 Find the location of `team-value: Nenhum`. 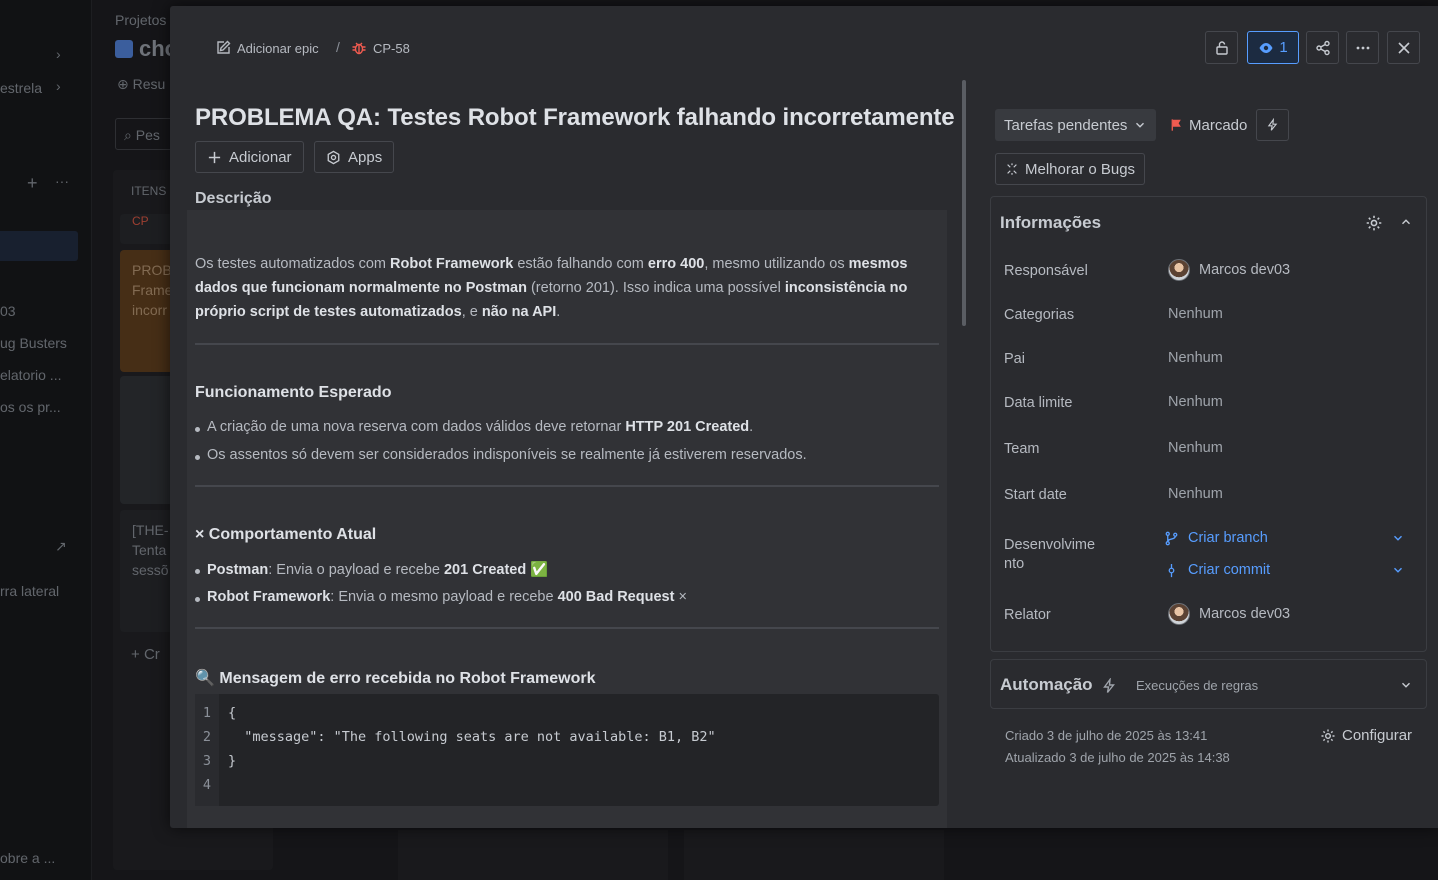

team-value: Nenhum is located at coordinates (1195, 448).